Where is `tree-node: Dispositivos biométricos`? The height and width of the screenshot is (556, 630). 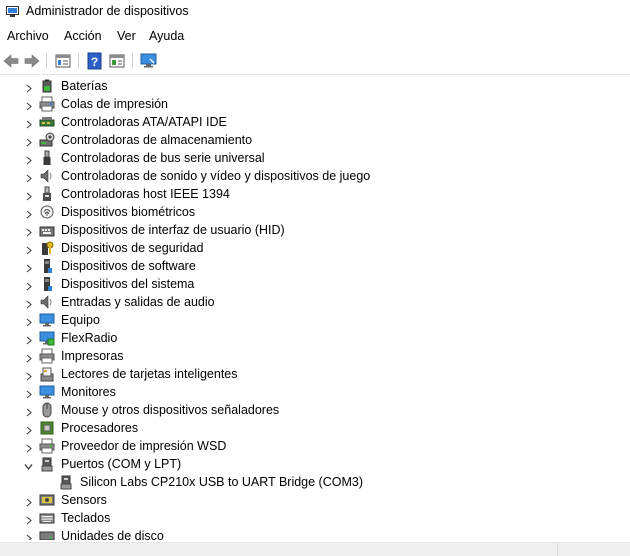
tree-node: Dispositivos biométricos is located at coordinates (315, 212).